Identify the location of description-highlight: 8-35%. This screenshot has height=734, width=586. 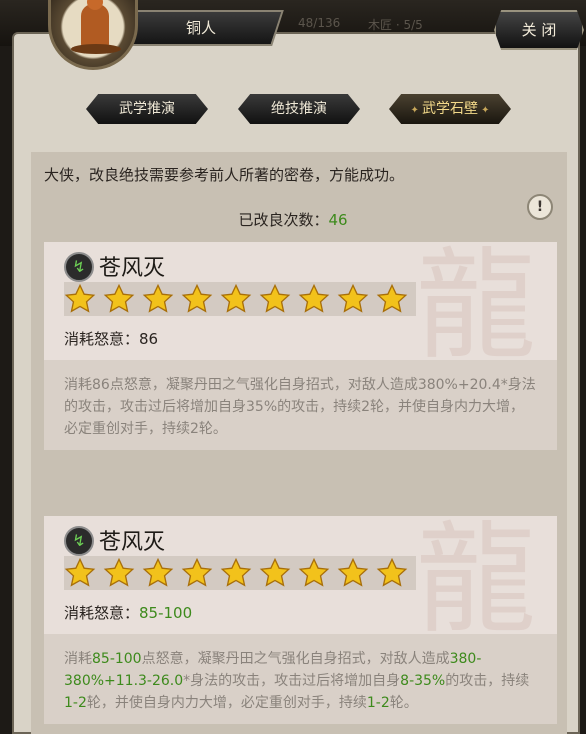
(423, 681).